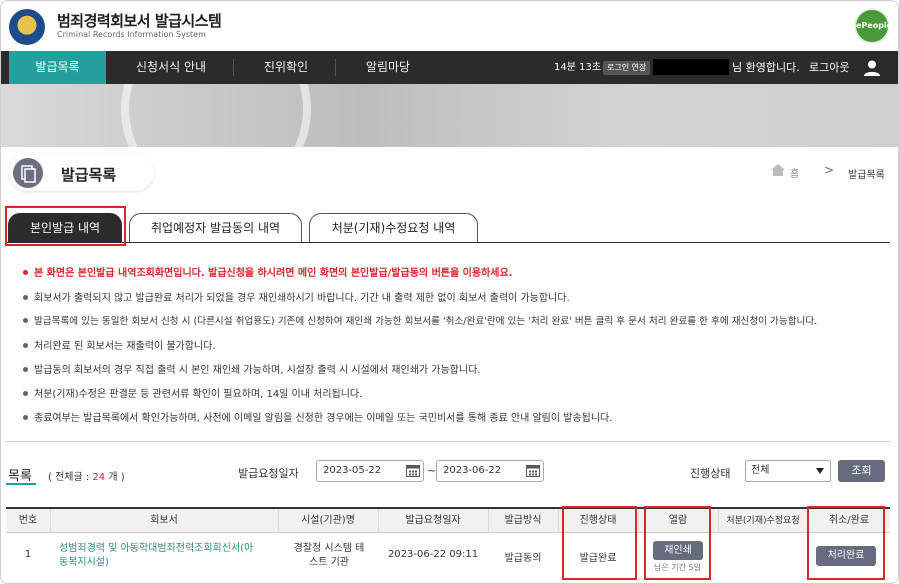 The width and height of the screenshot is (899, 584). I want to click on app-title: 범죄경력회보서 발급시스템, so click(139, 21).